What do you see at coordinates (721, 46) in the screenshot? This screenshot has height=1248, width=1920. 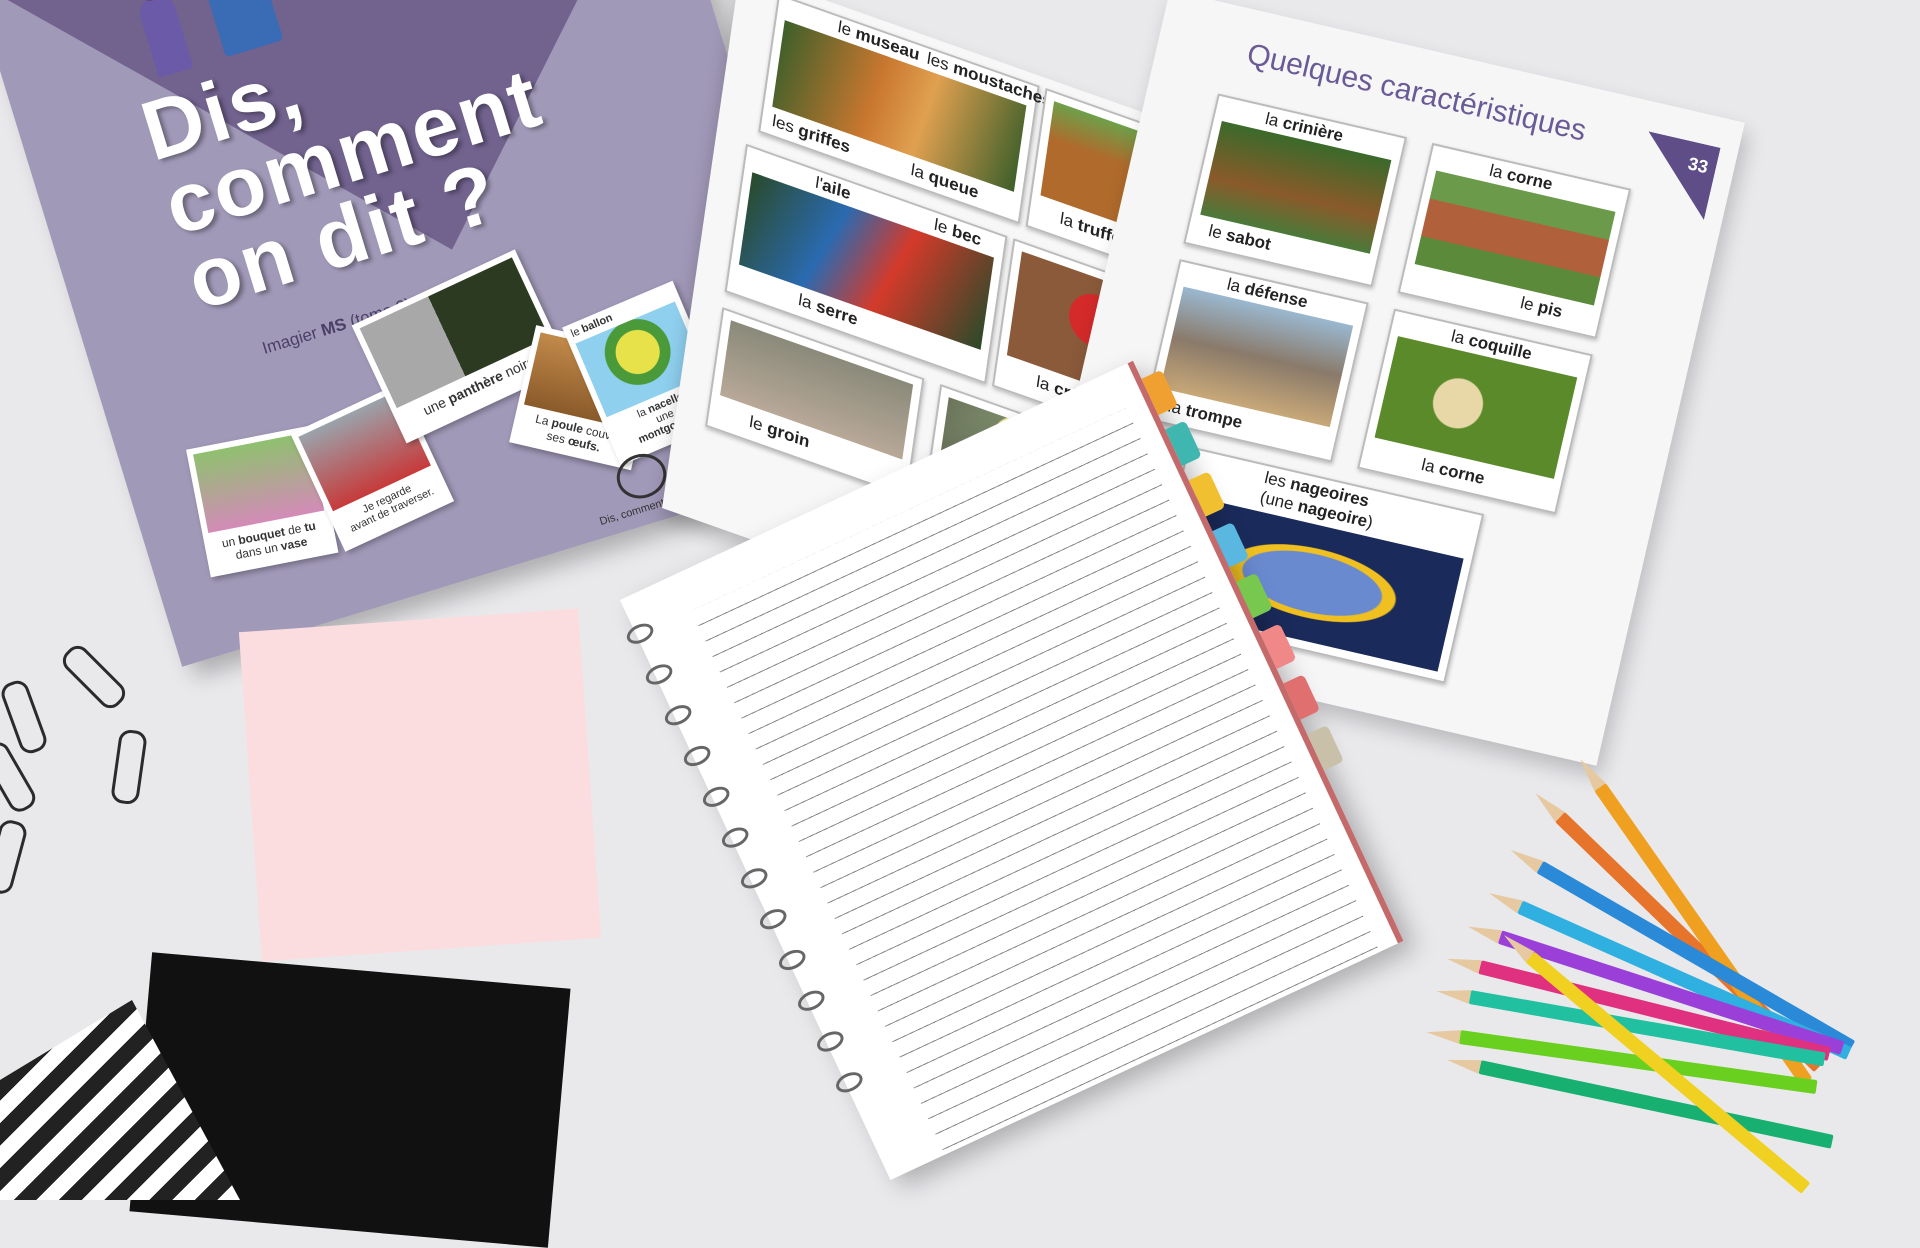 I see `left-page-side-text: Les lieux en dehors de` at bounding box center [721, 46].